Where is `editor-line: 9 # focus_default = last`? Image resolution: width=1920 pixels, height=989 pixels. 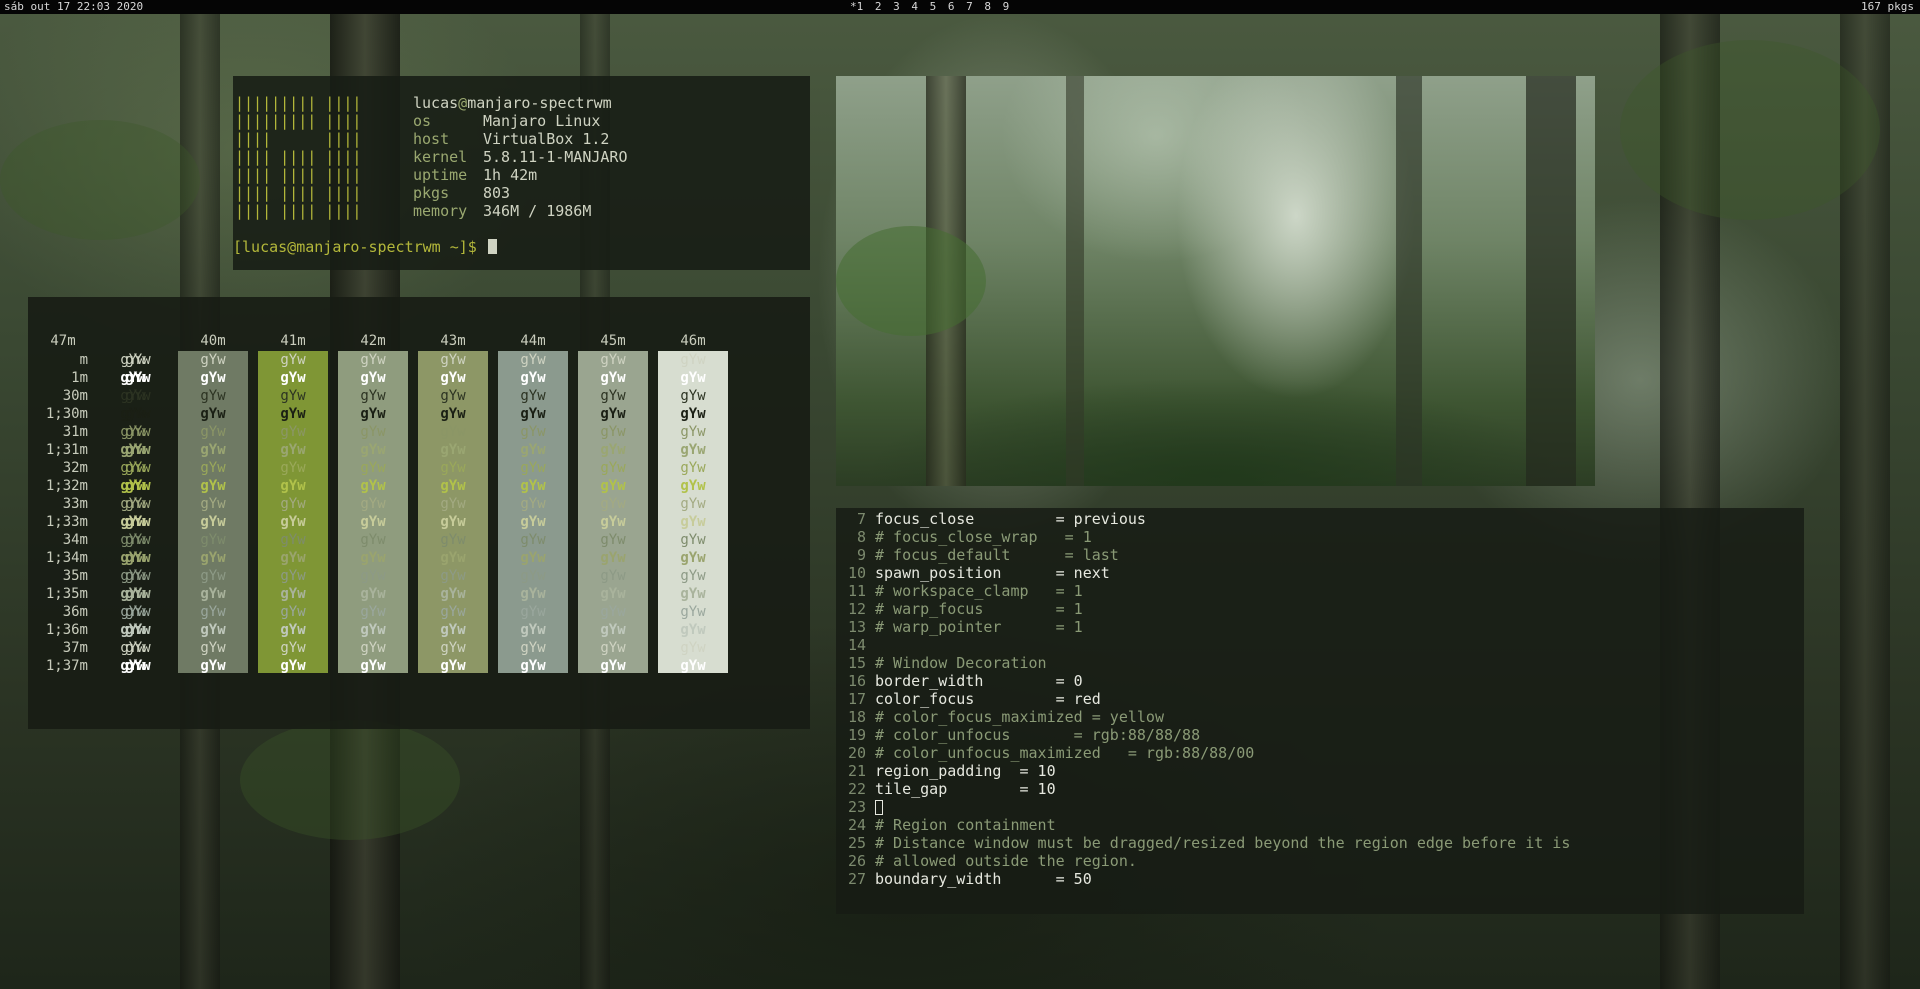
editor-line: 9 # focus_default = last is located at coordinates (977, 555).